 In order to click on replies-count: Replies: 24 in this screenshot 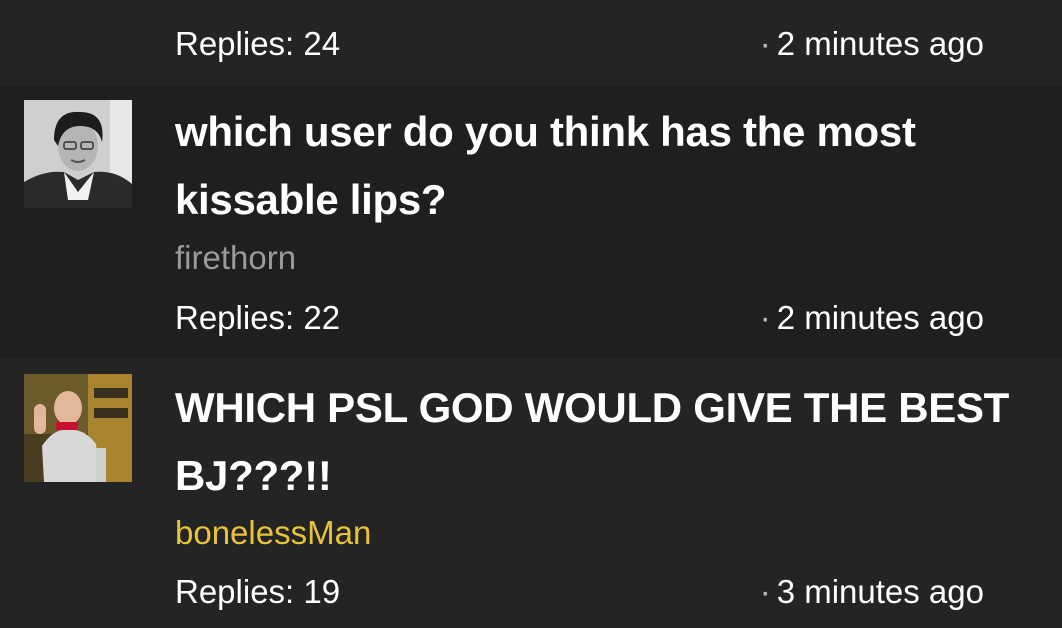, I will do `click(258, 43)`.